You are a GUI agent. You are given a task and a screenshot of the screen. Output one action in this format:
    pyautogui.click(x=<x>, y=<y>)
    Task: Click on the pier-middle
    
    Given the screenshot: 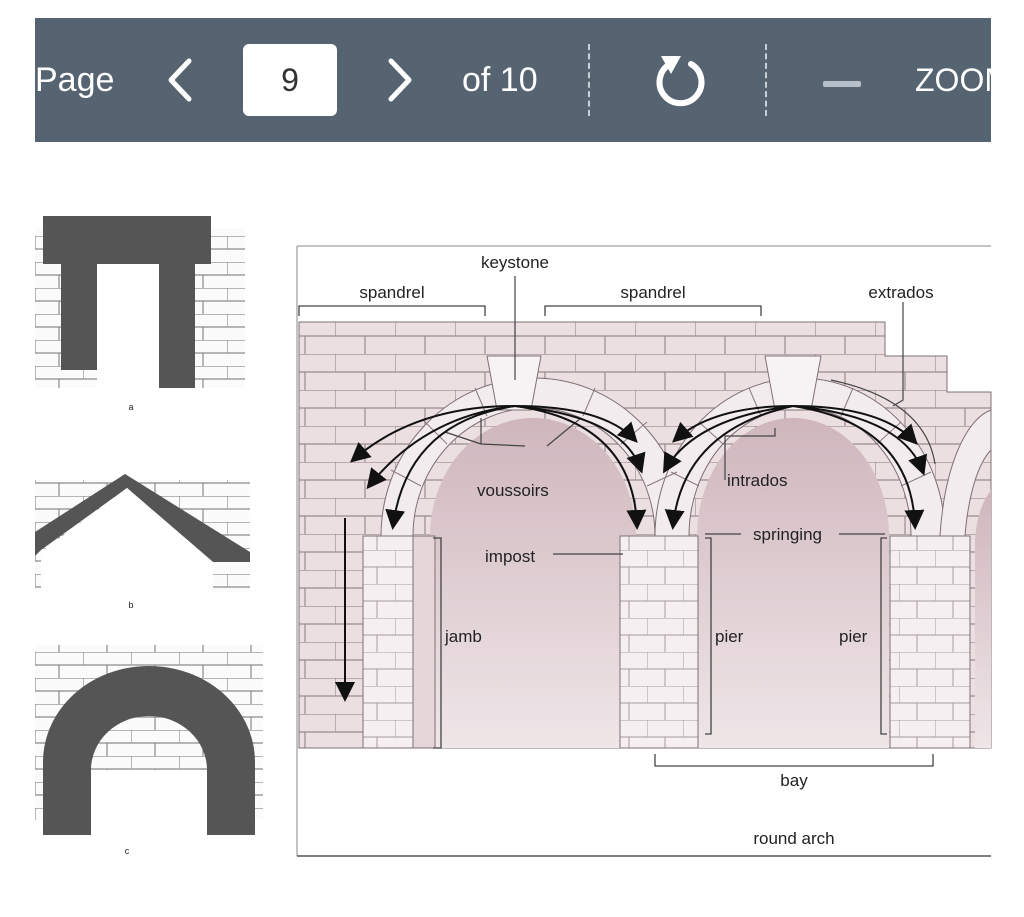 What is the action you would take?
    pyautogui.click(x=659, y=642)
    